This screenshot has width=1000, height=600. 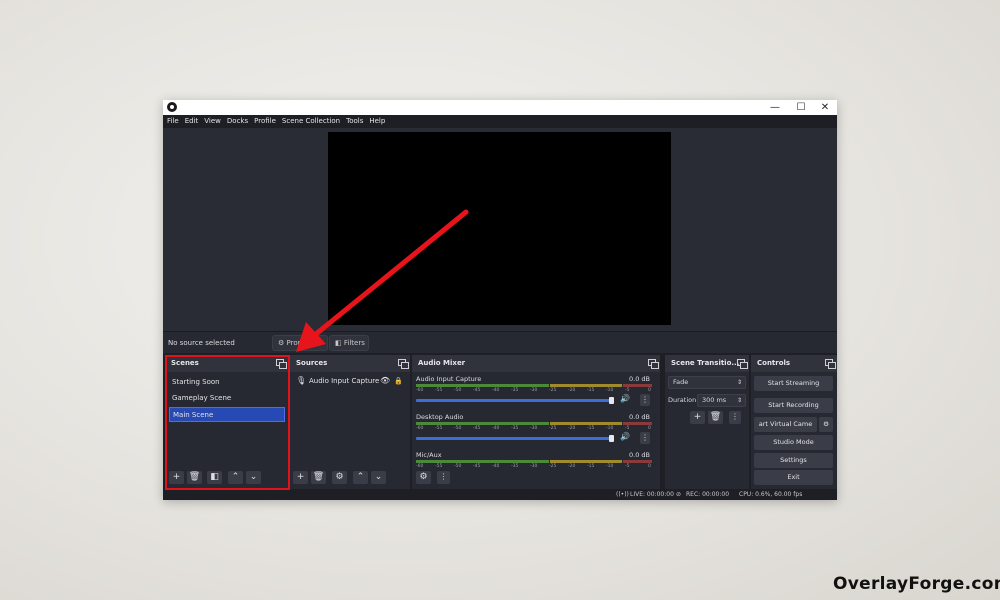 I want to click on live-icon: ((•)), so click(x=622, y=494).